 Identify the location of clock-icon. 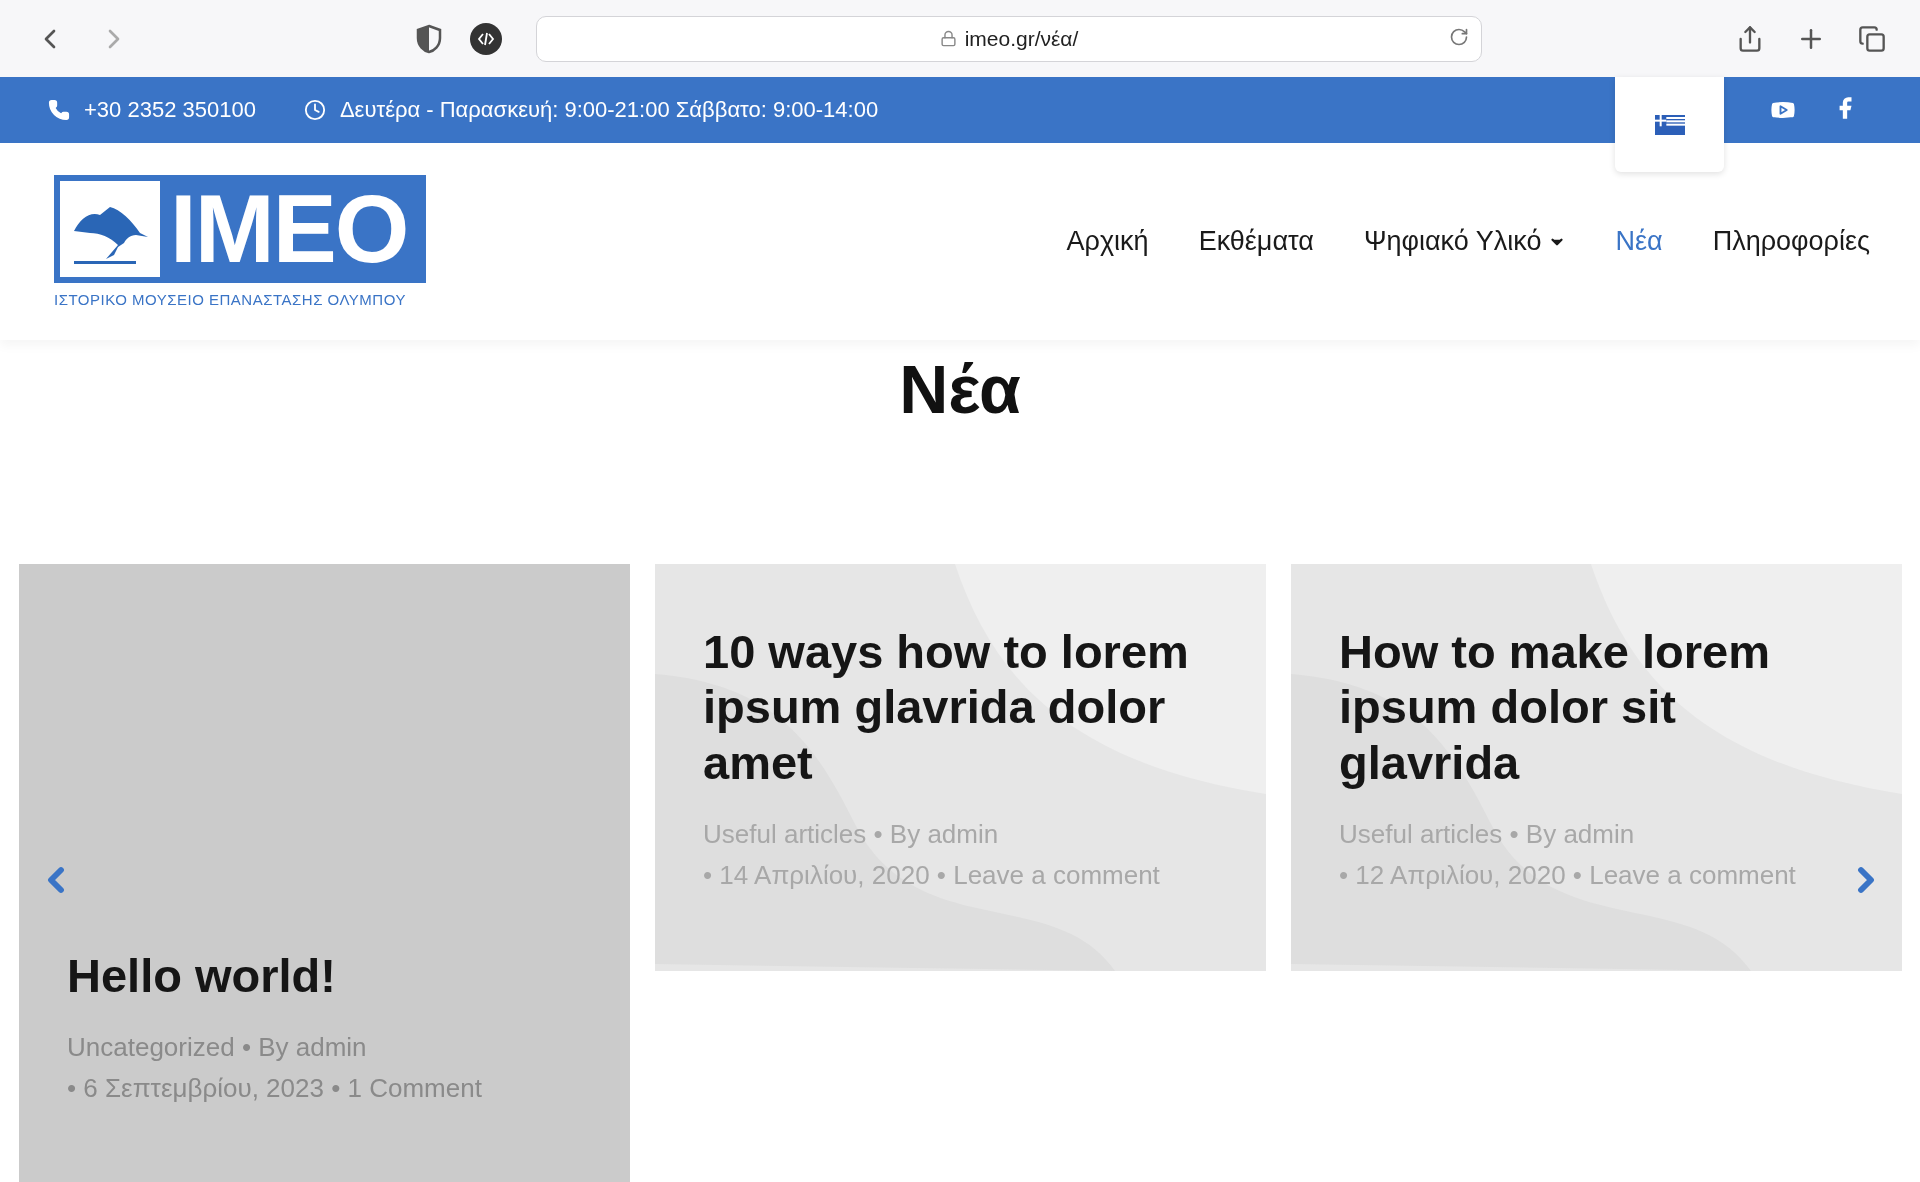
(314, 110).